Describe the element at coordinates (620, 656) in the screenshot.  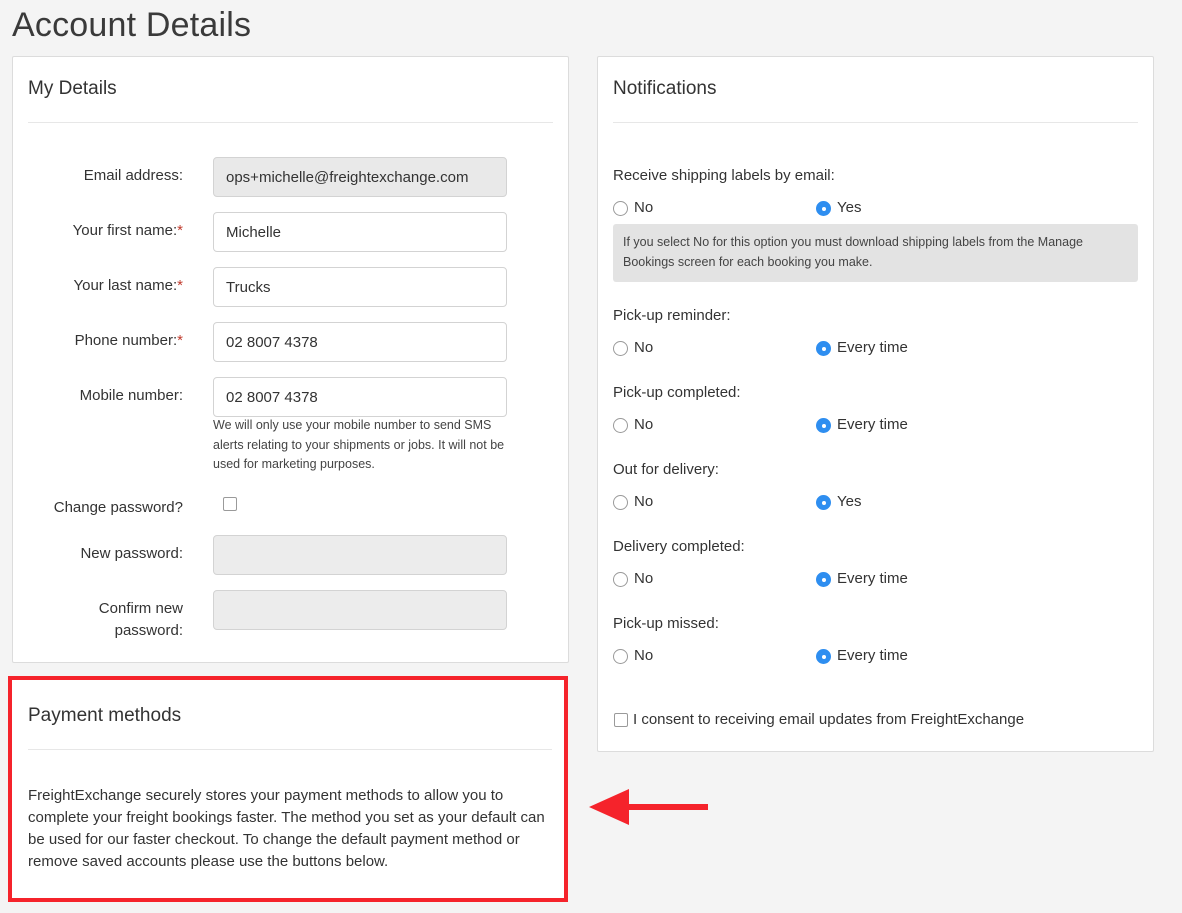
I see `pickup-missed-no-radio` at that location.